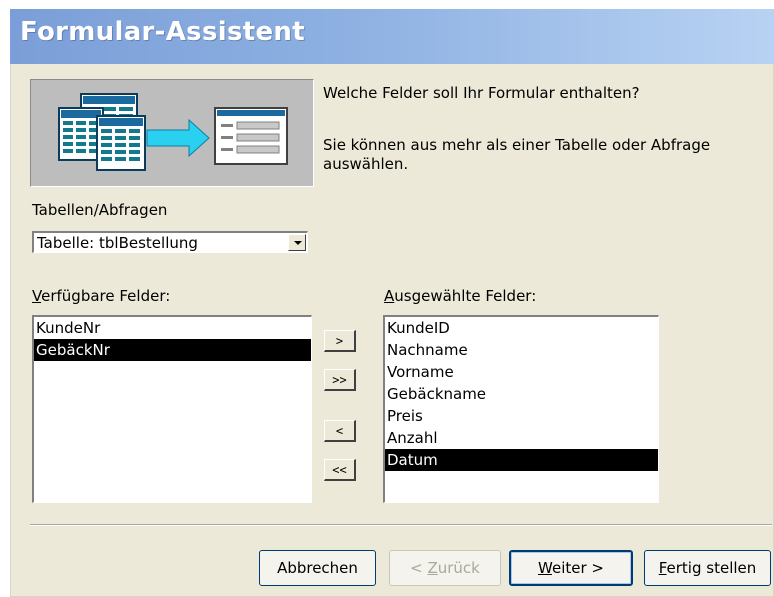 The image size is (774, 597). What do you see at coordinates (521, 460) in the screenshot?
I see `list-item: Datum` at bounding box center [521, 460].